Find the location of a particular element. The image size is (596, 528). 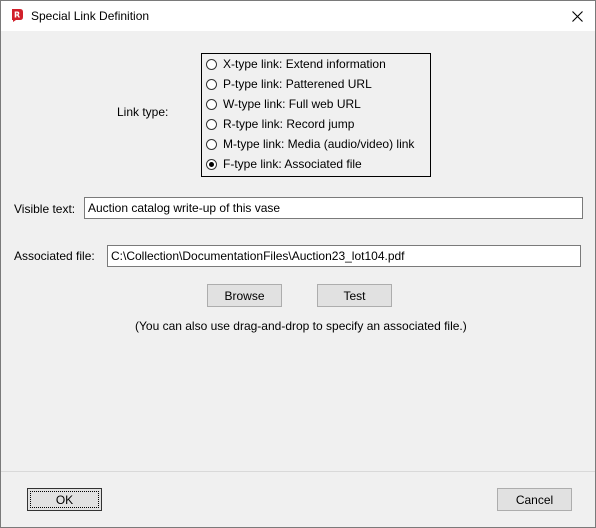

test-button-label: Test is located at coordinates (354, 295).